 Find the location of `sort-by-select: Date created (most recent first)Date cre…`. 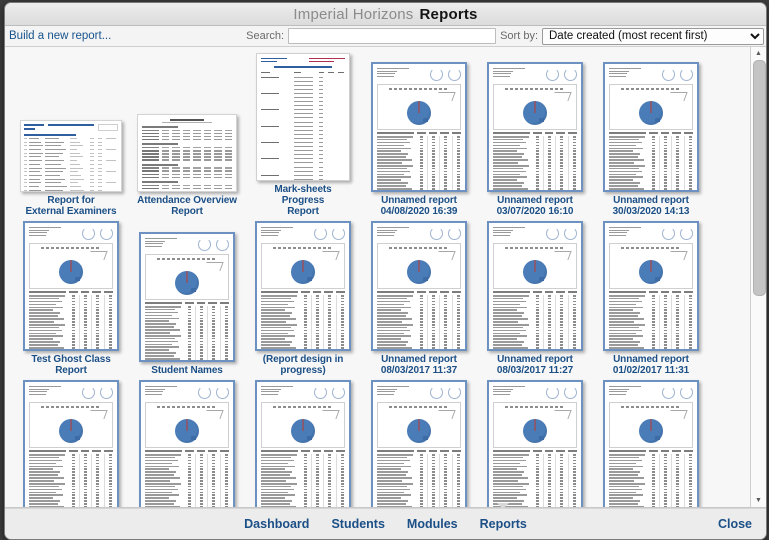

sort-by-select: Date created (most recent first)Date cre… is located at coordinates (653, 36).